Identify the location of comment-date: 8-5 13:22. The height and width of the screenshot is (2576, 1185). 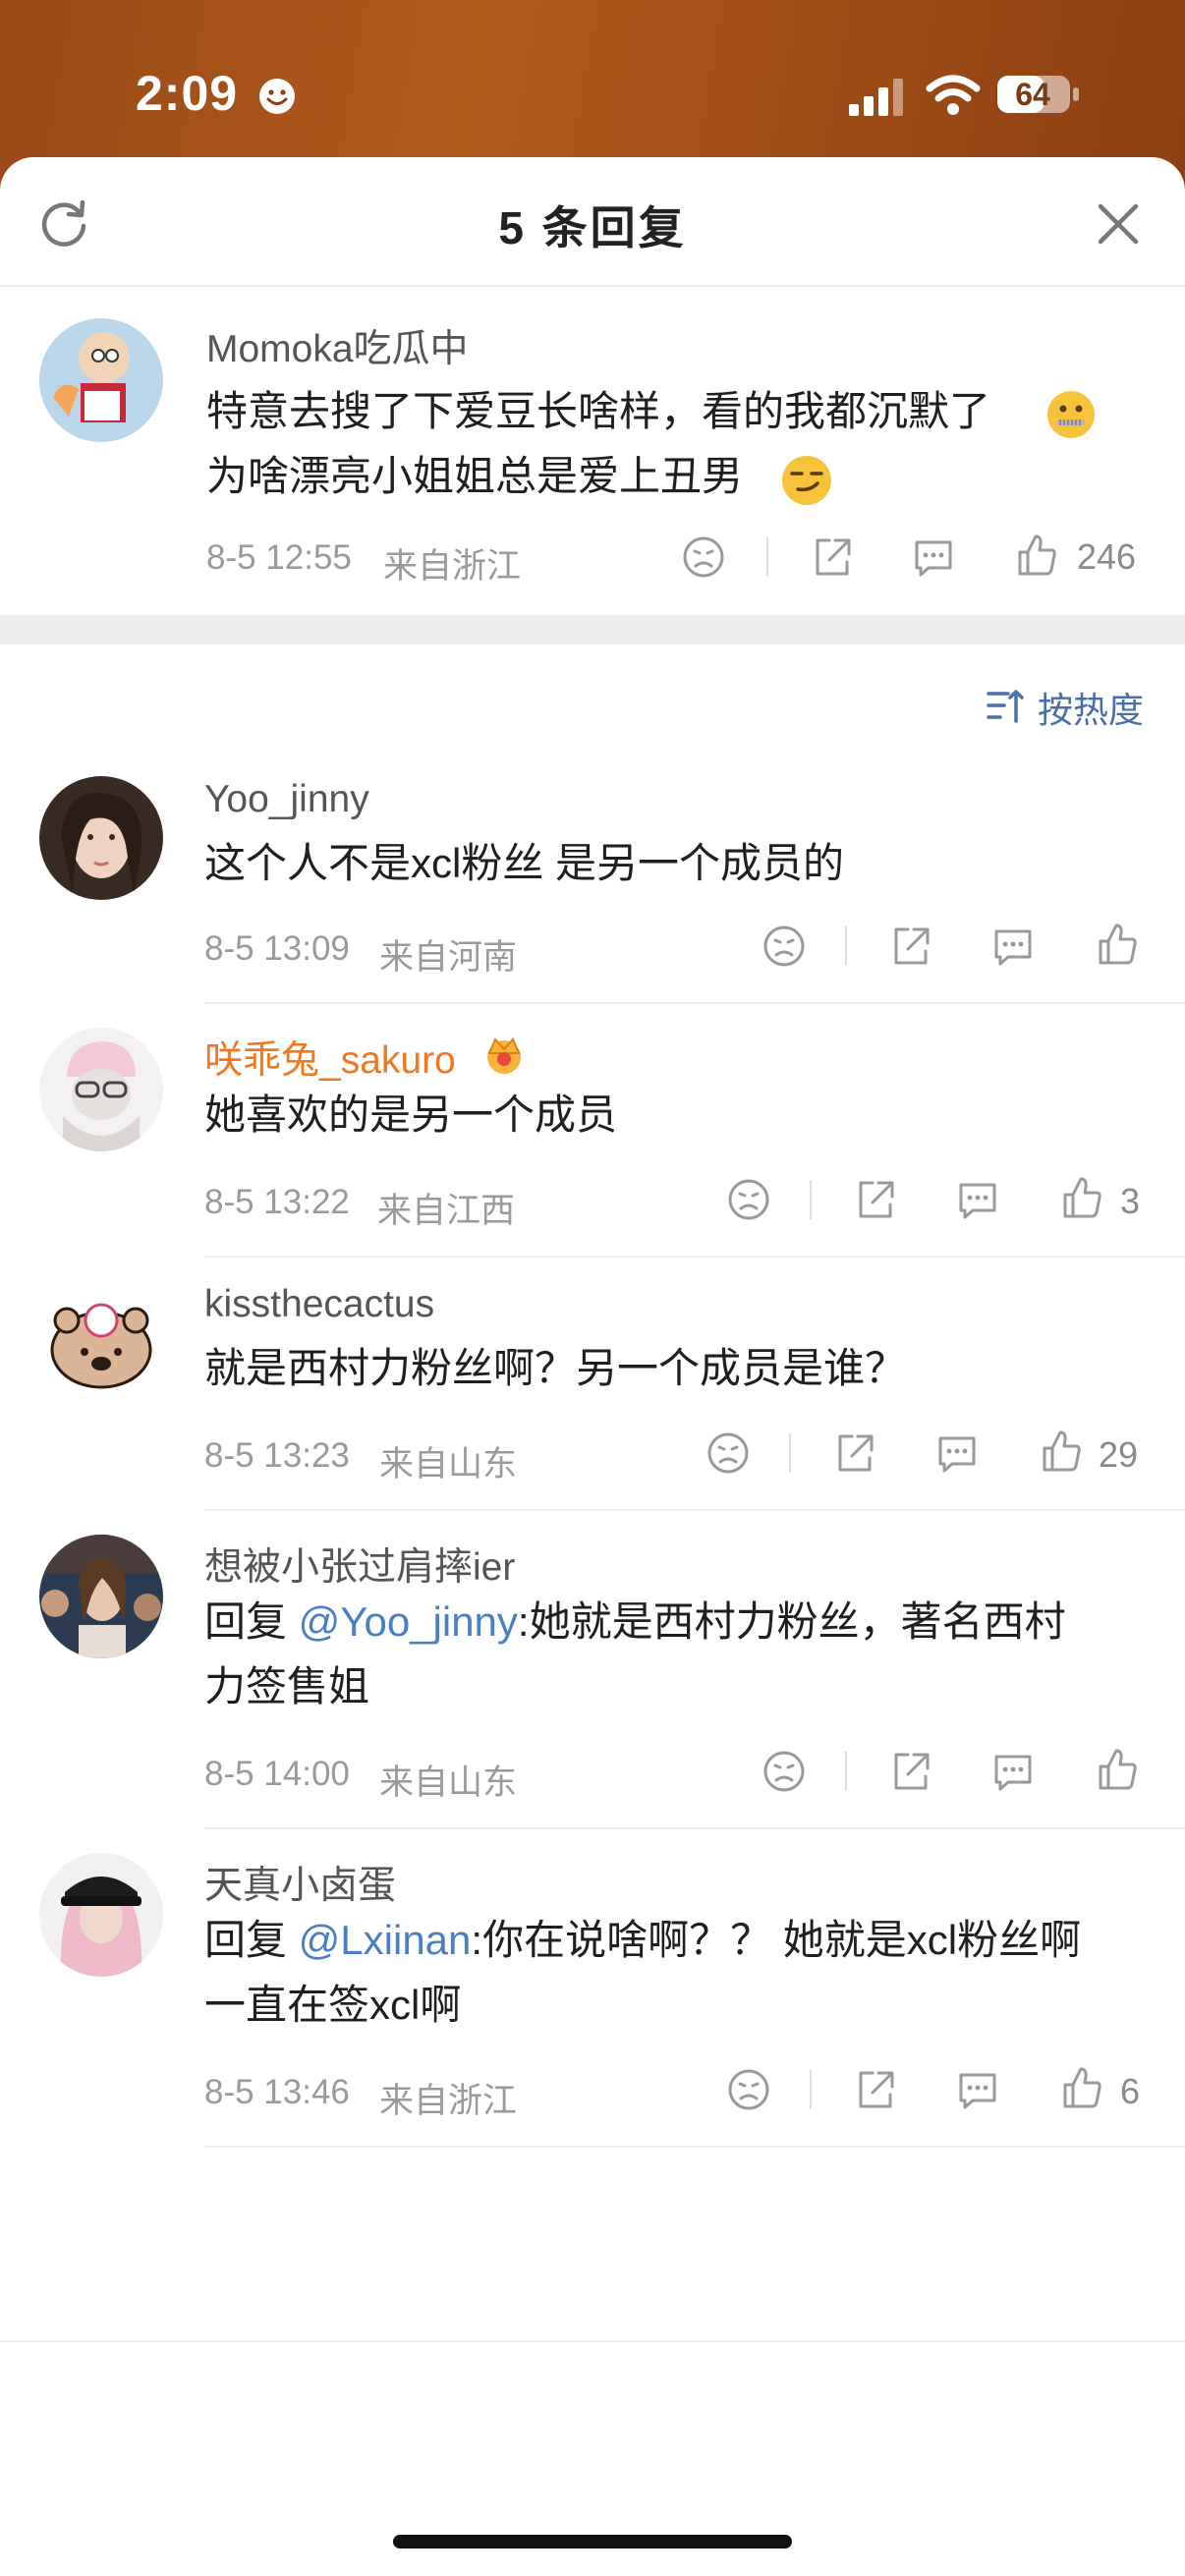
(277, 1202).